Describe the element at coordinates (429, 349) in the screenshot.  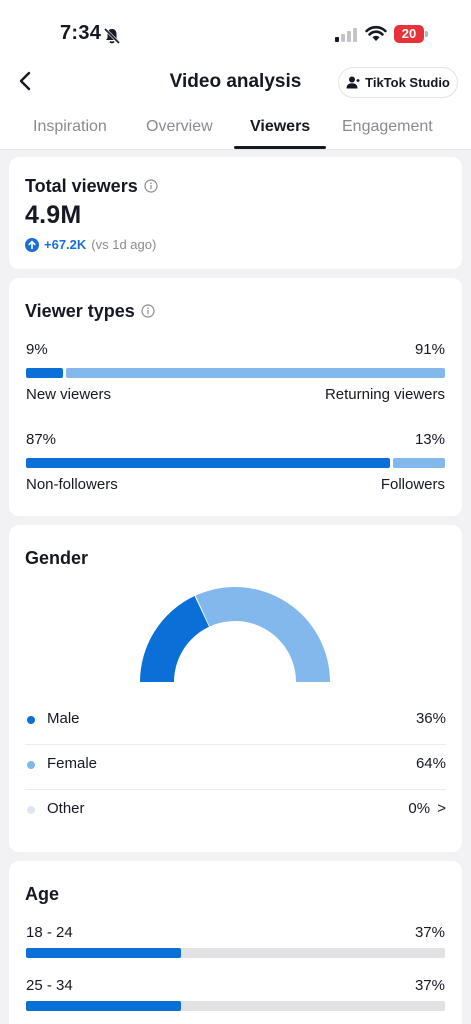
I see `returning-viewers-pct: 91%` at that location.